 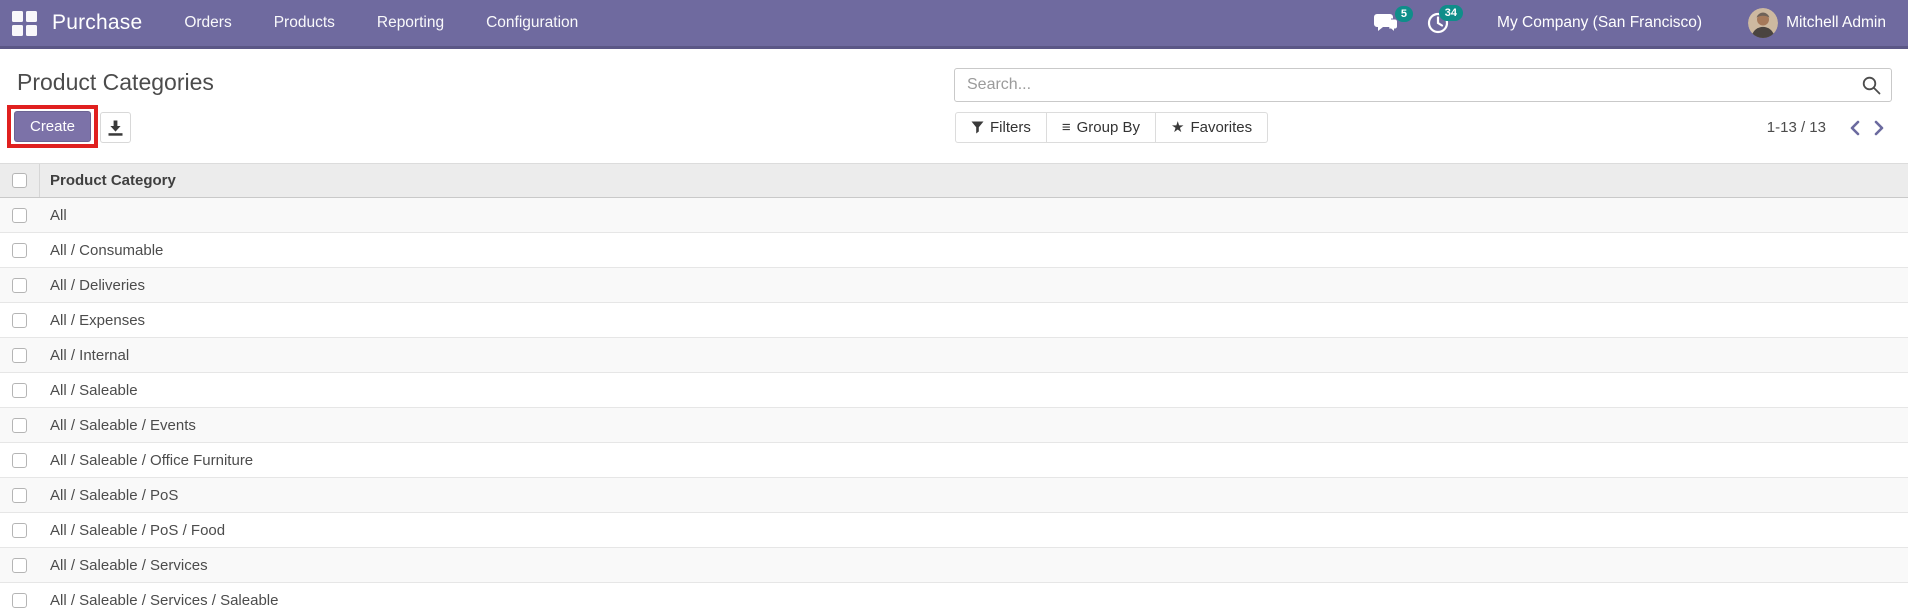 I want to click on chevron-right-icon, so click(x=1879, y=127).